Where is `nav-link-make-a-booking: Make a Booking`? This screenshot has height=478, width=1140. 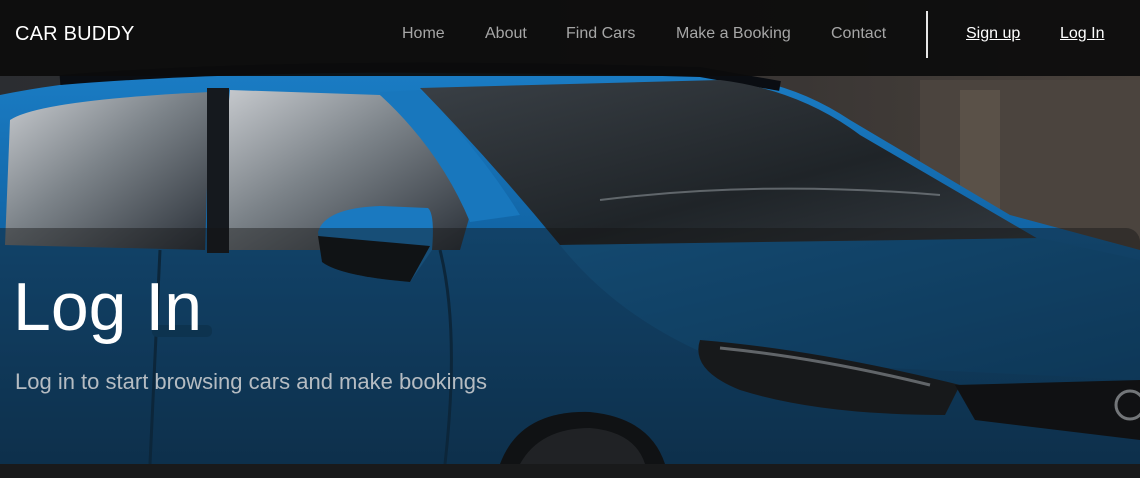 nav-link-make-a-booking: Make a Booking is located at coordinates (733, 34).